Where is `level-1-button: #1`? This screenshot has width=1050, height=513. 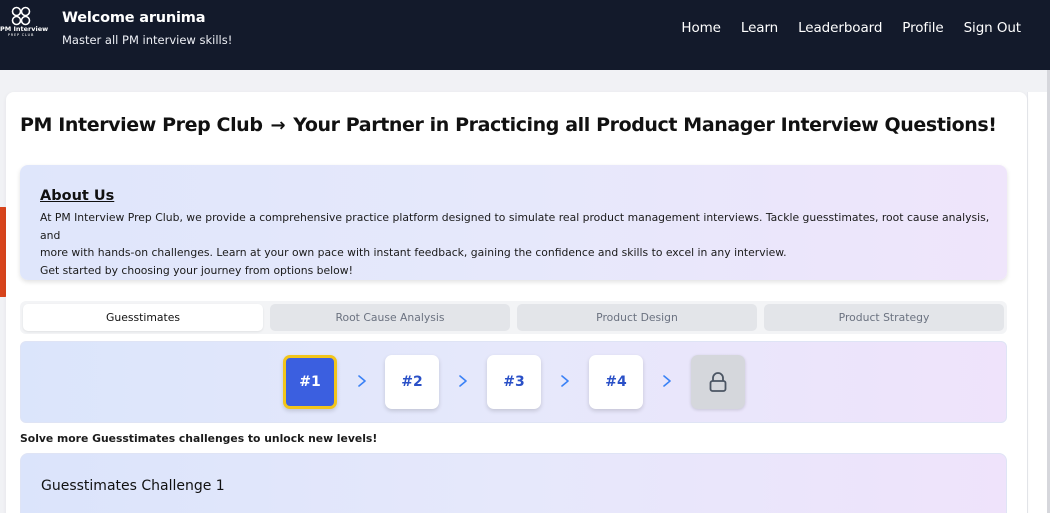 level-1-button: #1 is located at coordinates (310, 382).